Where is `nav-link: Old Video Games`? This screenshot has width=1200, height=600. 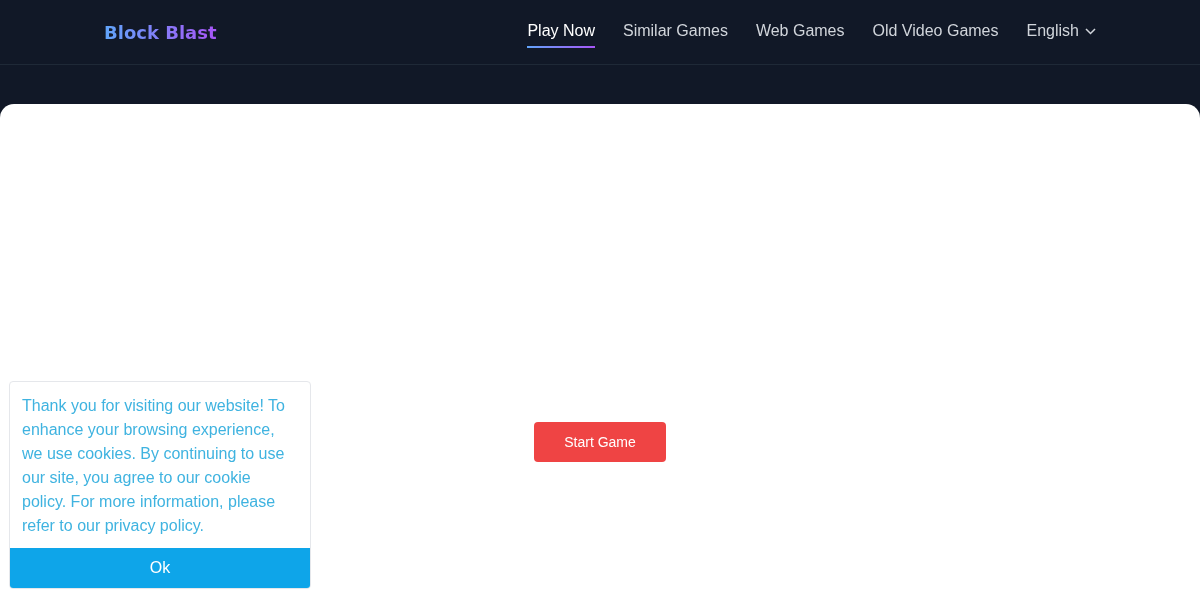
nav-link: Old Video Games is located at coordinates (935, 32).